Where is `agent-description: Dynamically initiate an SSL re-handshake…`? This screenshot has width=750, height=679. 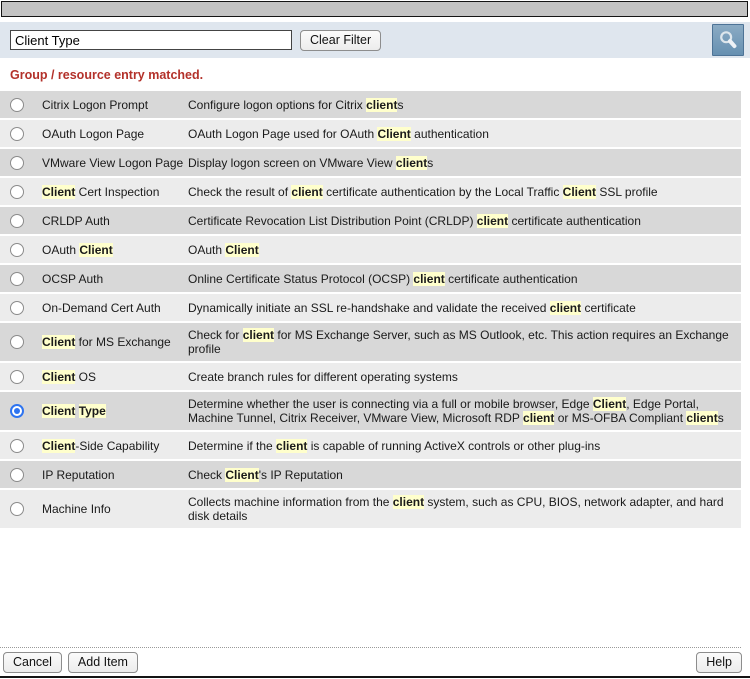
agent-description: Dynamically initiate an SSL re-handshake… is located at coordinates (412, 307).